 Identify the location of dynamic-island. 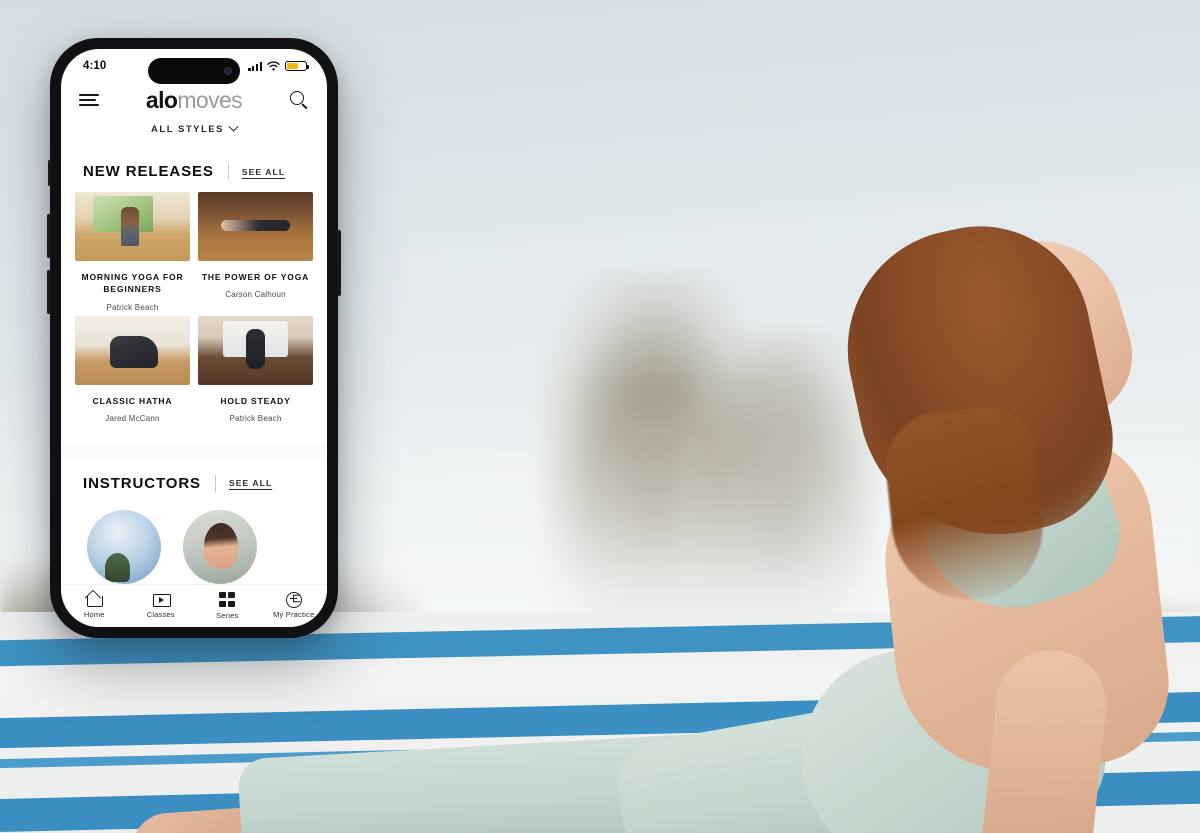
(194, 71).